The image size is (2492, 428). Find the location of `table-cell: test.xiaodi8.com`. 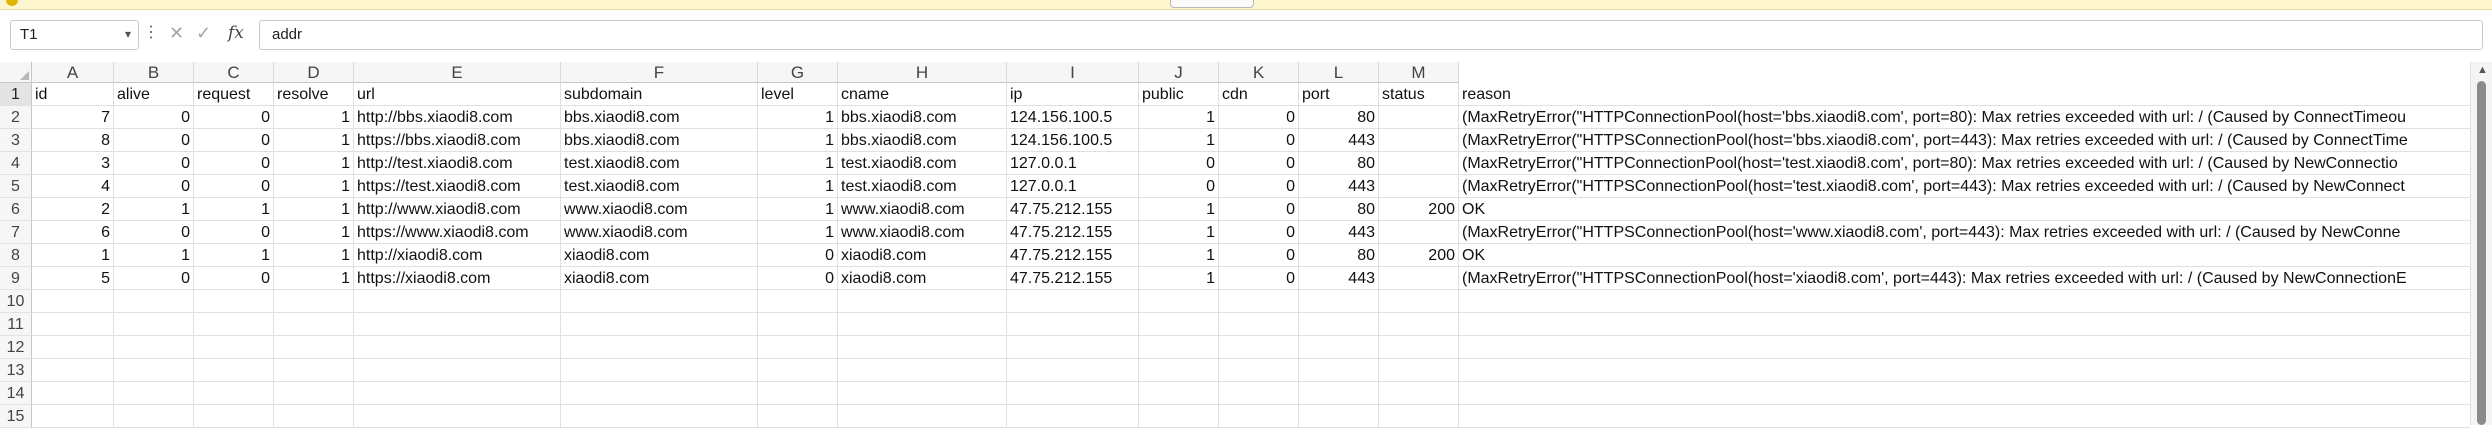

table-cell: test.xiaodi8.com is located at coordinates (922, 163).